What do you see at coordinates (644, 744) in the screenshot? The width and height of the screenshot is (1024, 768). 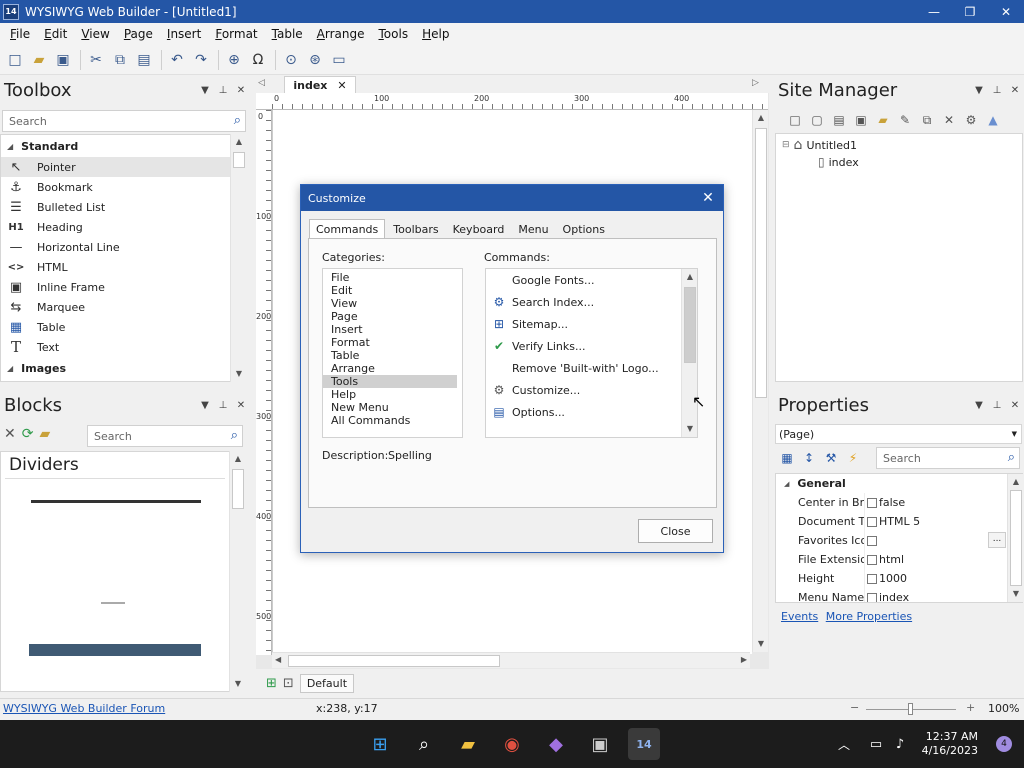 I see `wysiwyg-web-builder-taskbar-icon: 14` at bounding box center [644, 744].